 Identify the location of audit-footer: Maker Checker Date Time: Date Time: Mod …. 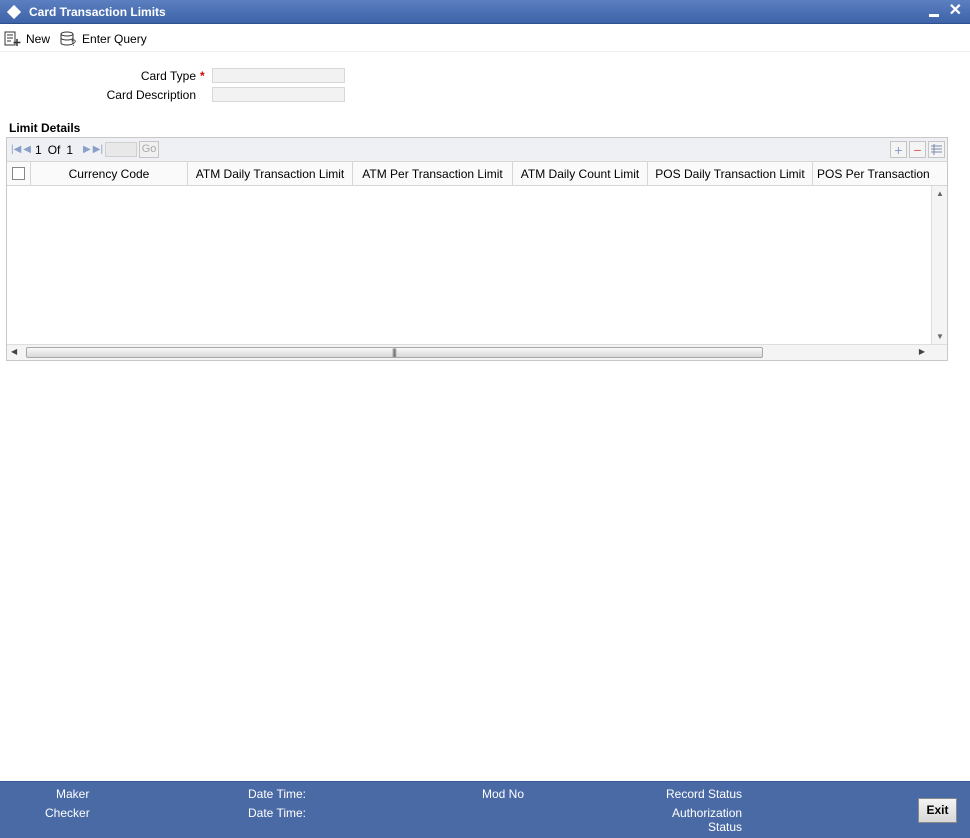
(485, 809).